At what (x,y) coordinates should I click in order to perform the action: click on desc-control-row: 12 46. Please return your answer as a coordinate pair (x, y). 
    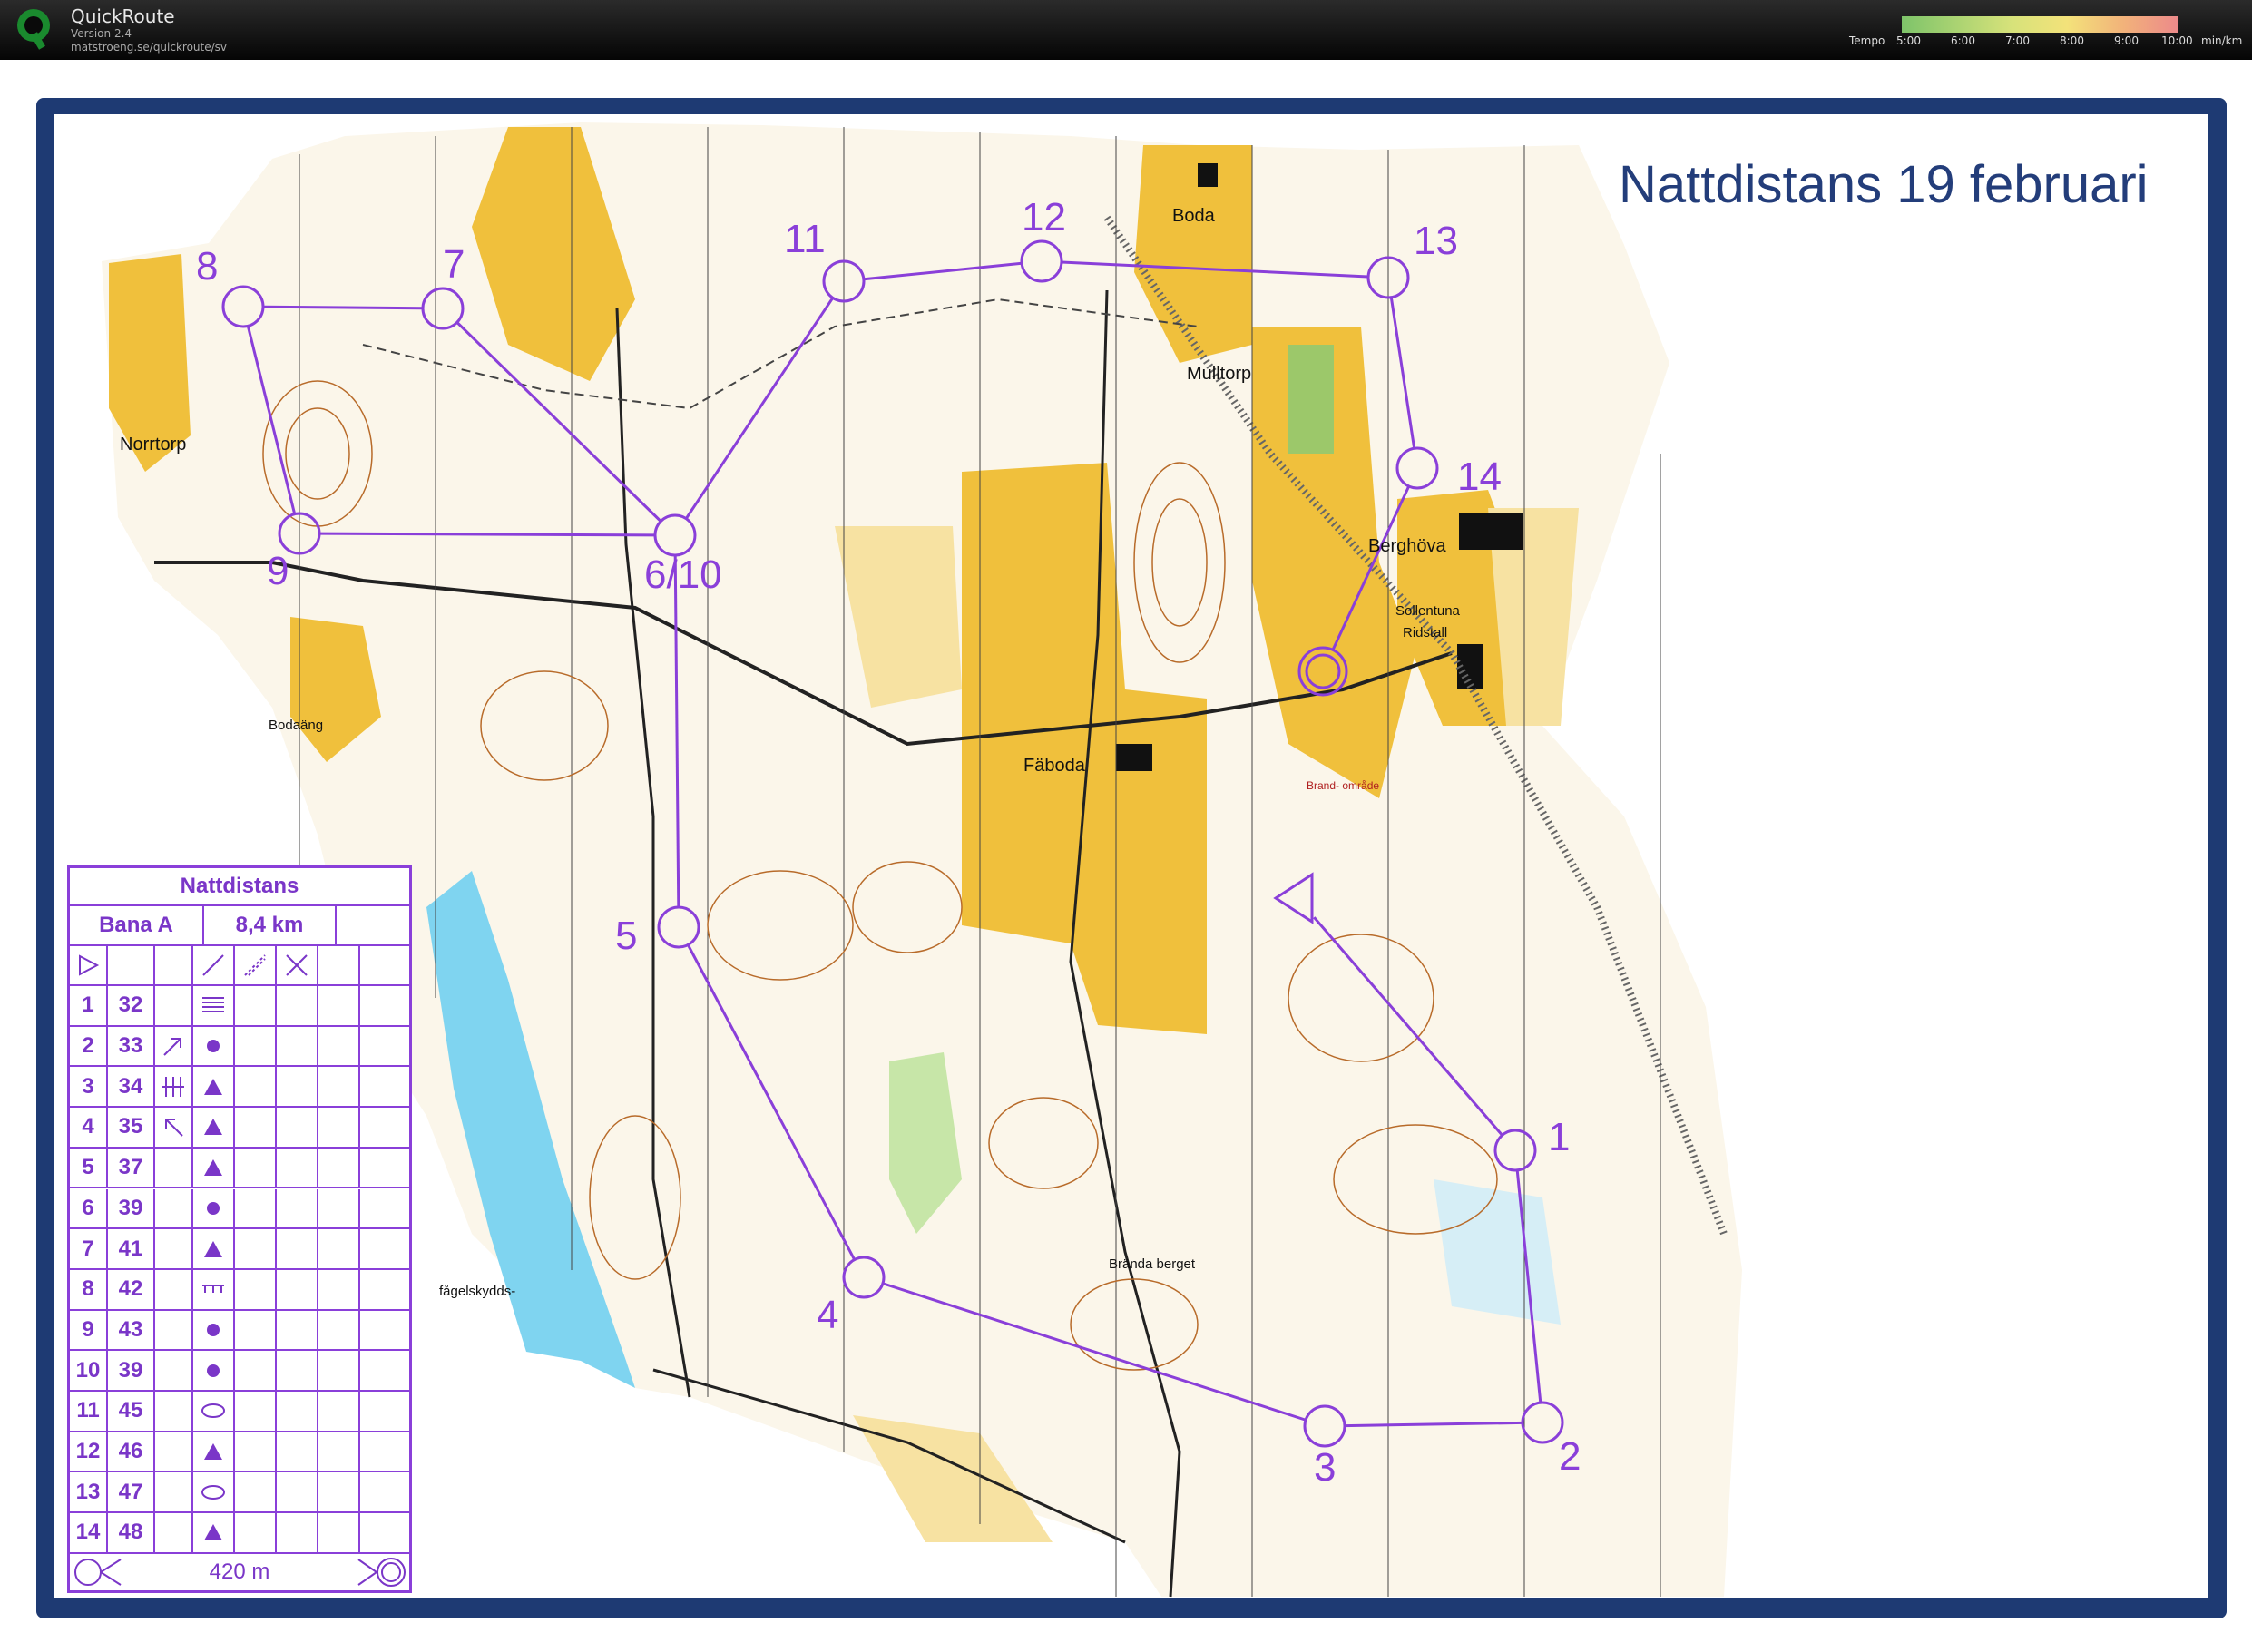
    Looking at the image, I should click on (239, 1452).